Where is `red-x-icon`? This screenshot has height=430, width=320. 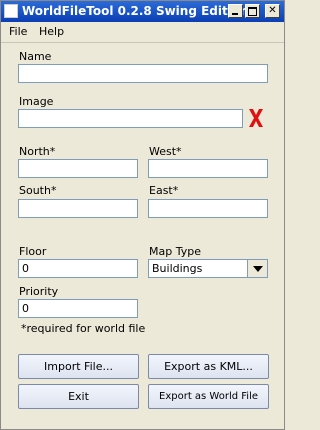
red-x-icon is located at coordinates (256, 118).